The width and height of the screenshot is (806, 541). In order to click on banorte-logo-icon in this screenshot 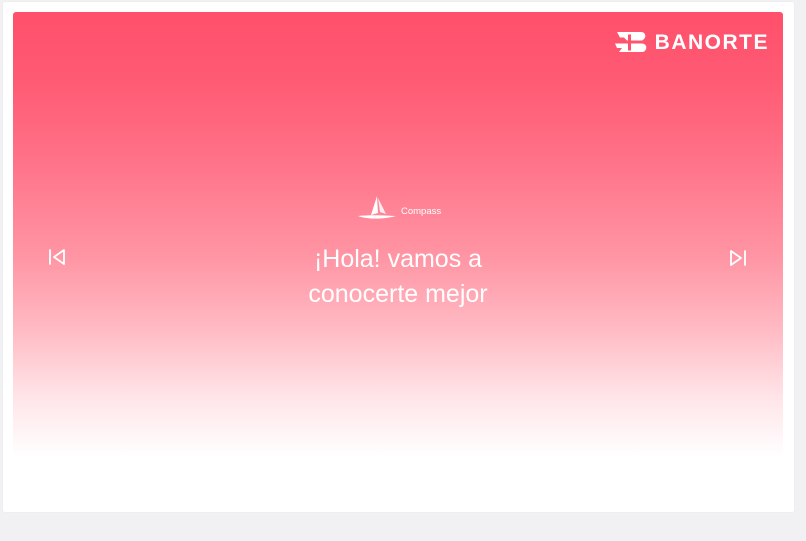, I will do `click(630, 42)`.